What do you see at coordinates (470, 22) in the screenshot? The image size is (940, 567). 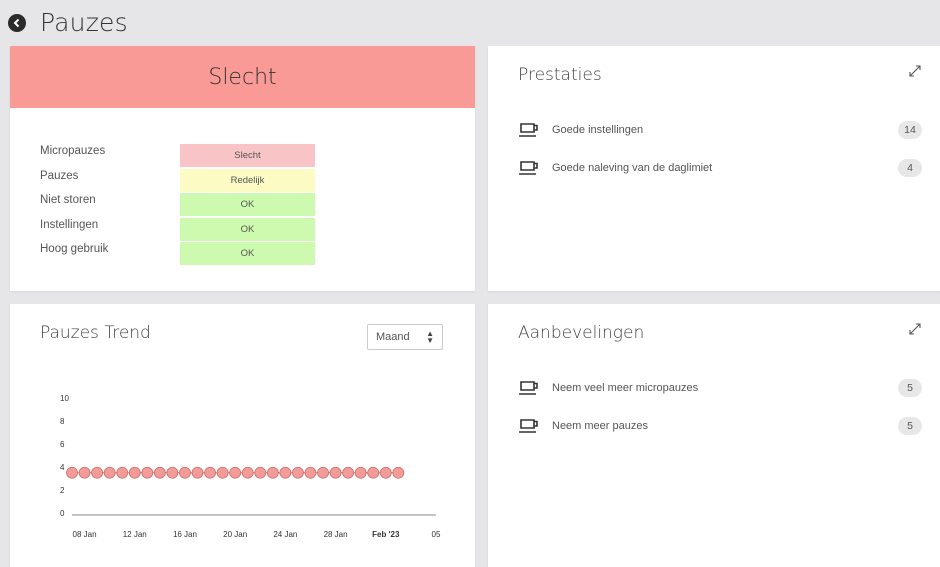 I see `page-header: Pauzes` at bounding box center [470, 22].